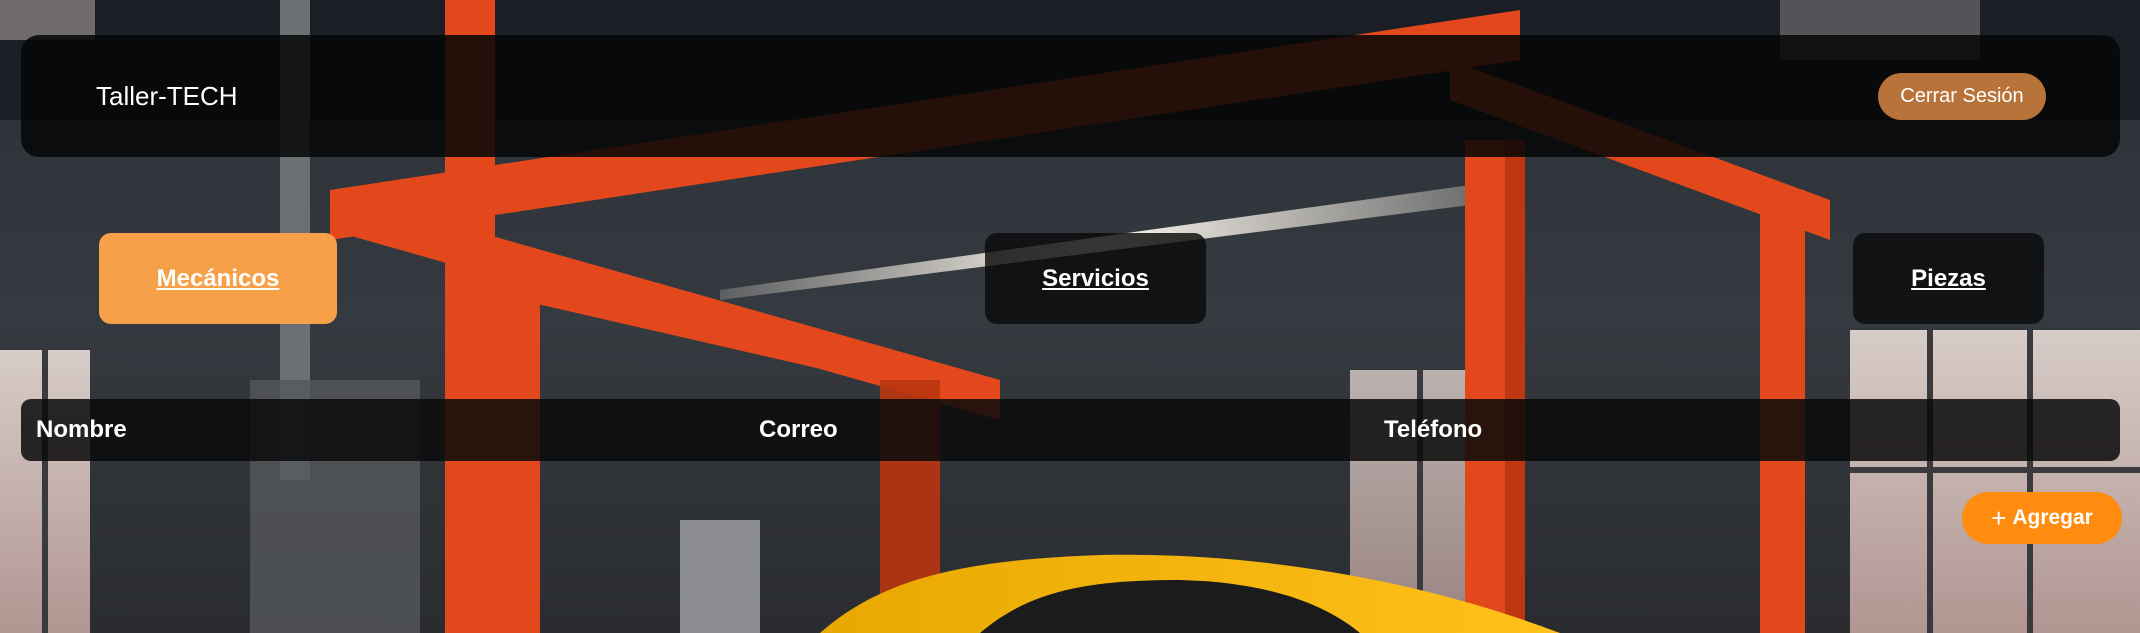 Image resolution: width=2140 pixels, height=633 pixels. I want to click on tab-mecanicos: Mecánicos, so click(218, 278).